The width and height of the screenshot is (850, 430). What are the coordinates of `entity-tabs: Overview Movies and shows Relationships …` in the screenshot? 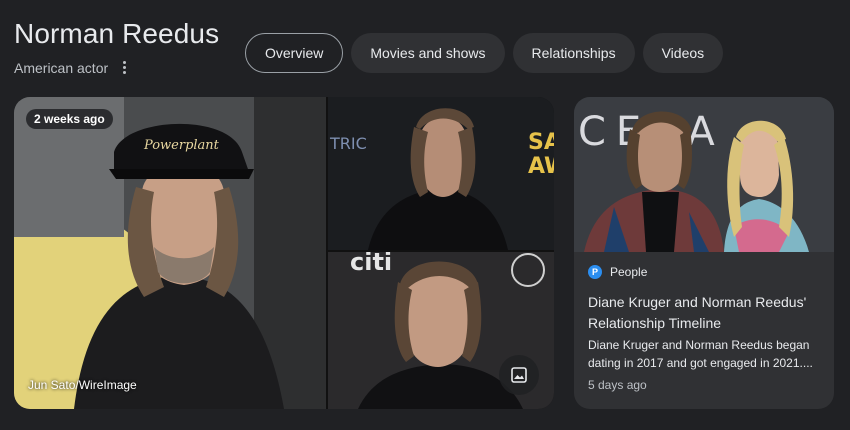 It's located at (484, 53).